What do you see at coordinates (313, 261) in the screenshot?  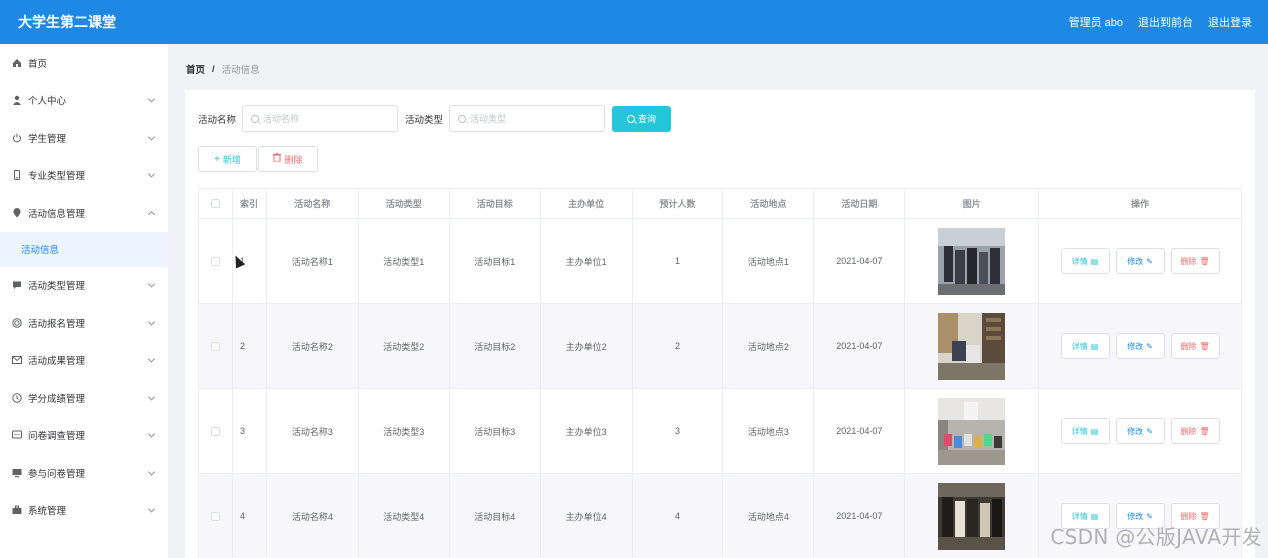 I see `cell-name: 活动名称1` at bounding box center [313, 261].